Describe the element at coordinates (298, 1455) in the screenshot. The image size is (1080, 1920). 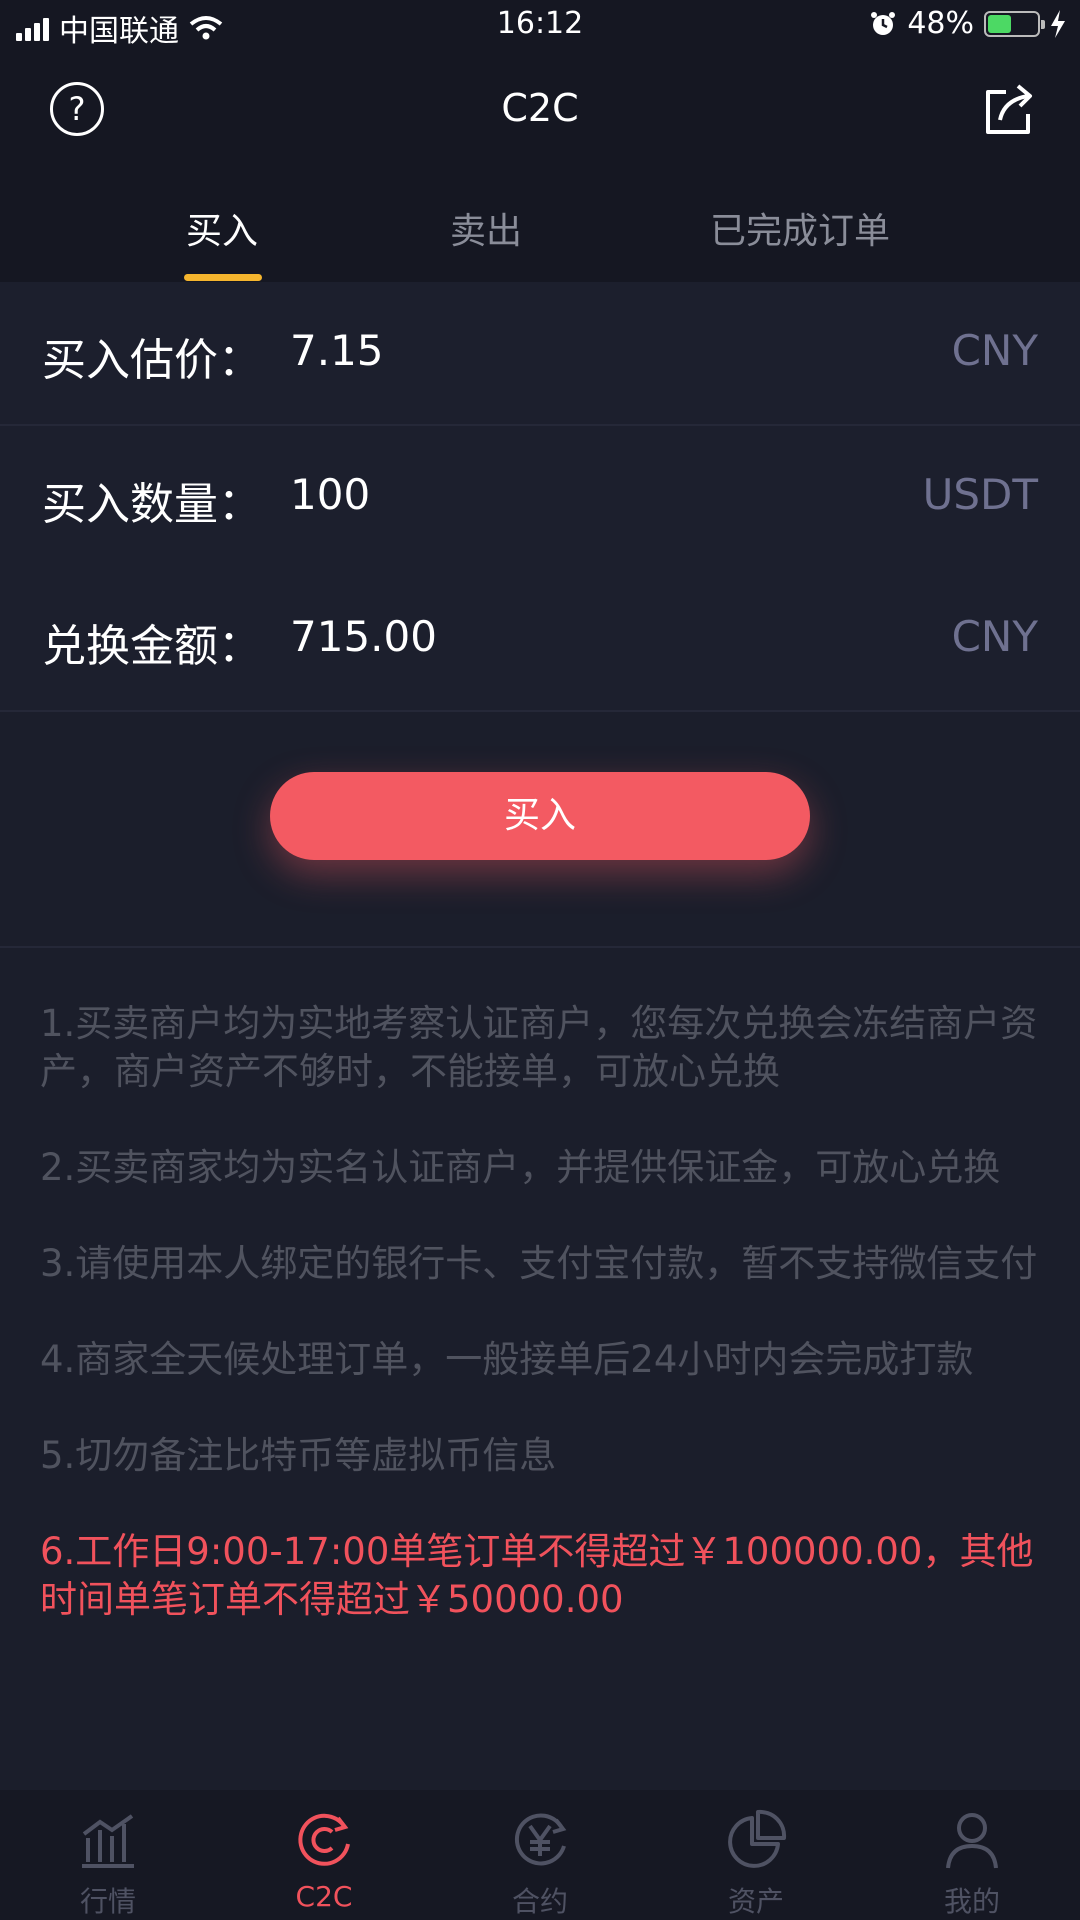
I see `note-item: 5.切勿备注比特币等虚拟币信息` at that location.